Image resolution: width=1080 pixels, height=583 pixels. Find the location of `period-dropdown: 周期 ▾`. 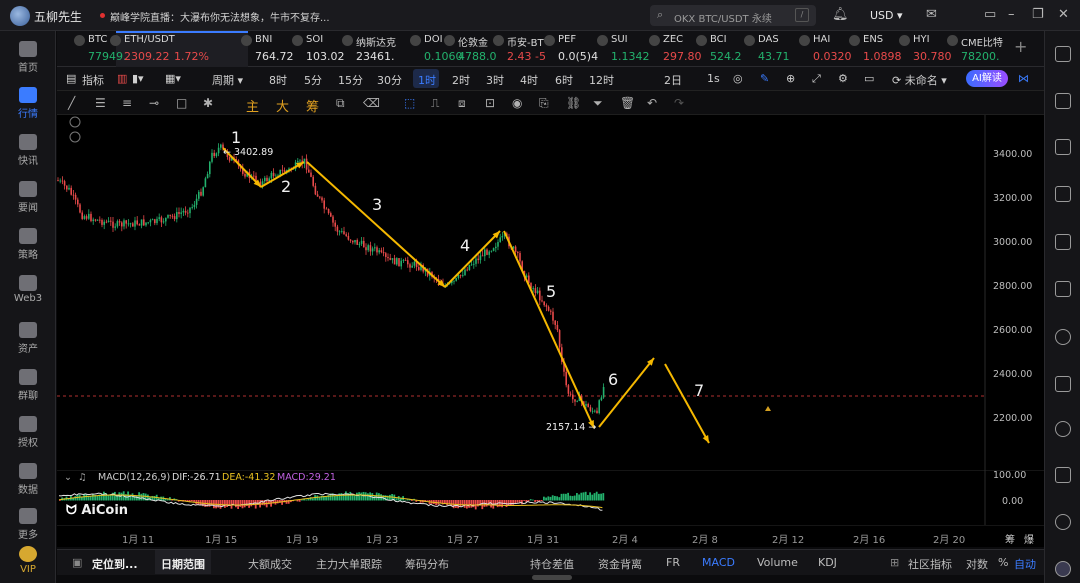

period-dropdown: 周期 ▾ is located at coordinates (227, 80).